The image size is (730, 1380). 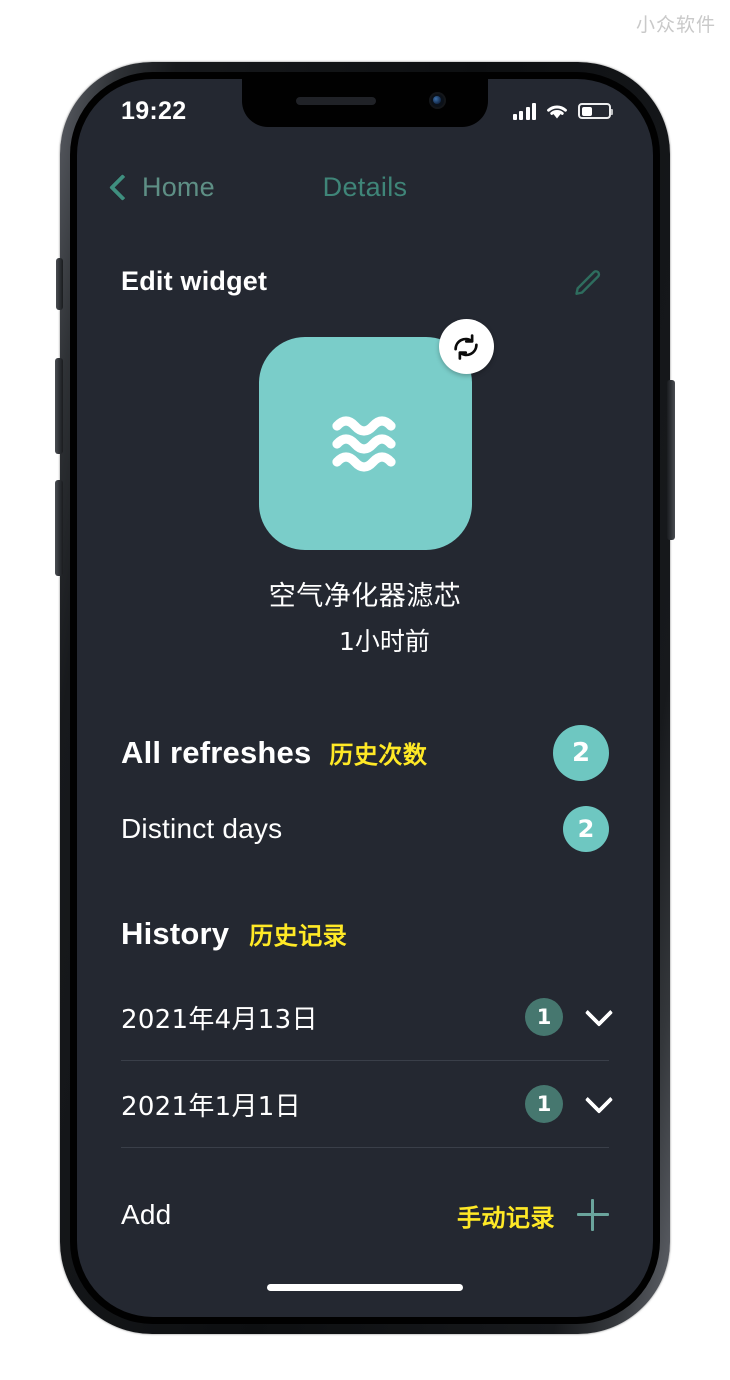 I want to click on status-bar-indicators, so click(x=562, y=111).